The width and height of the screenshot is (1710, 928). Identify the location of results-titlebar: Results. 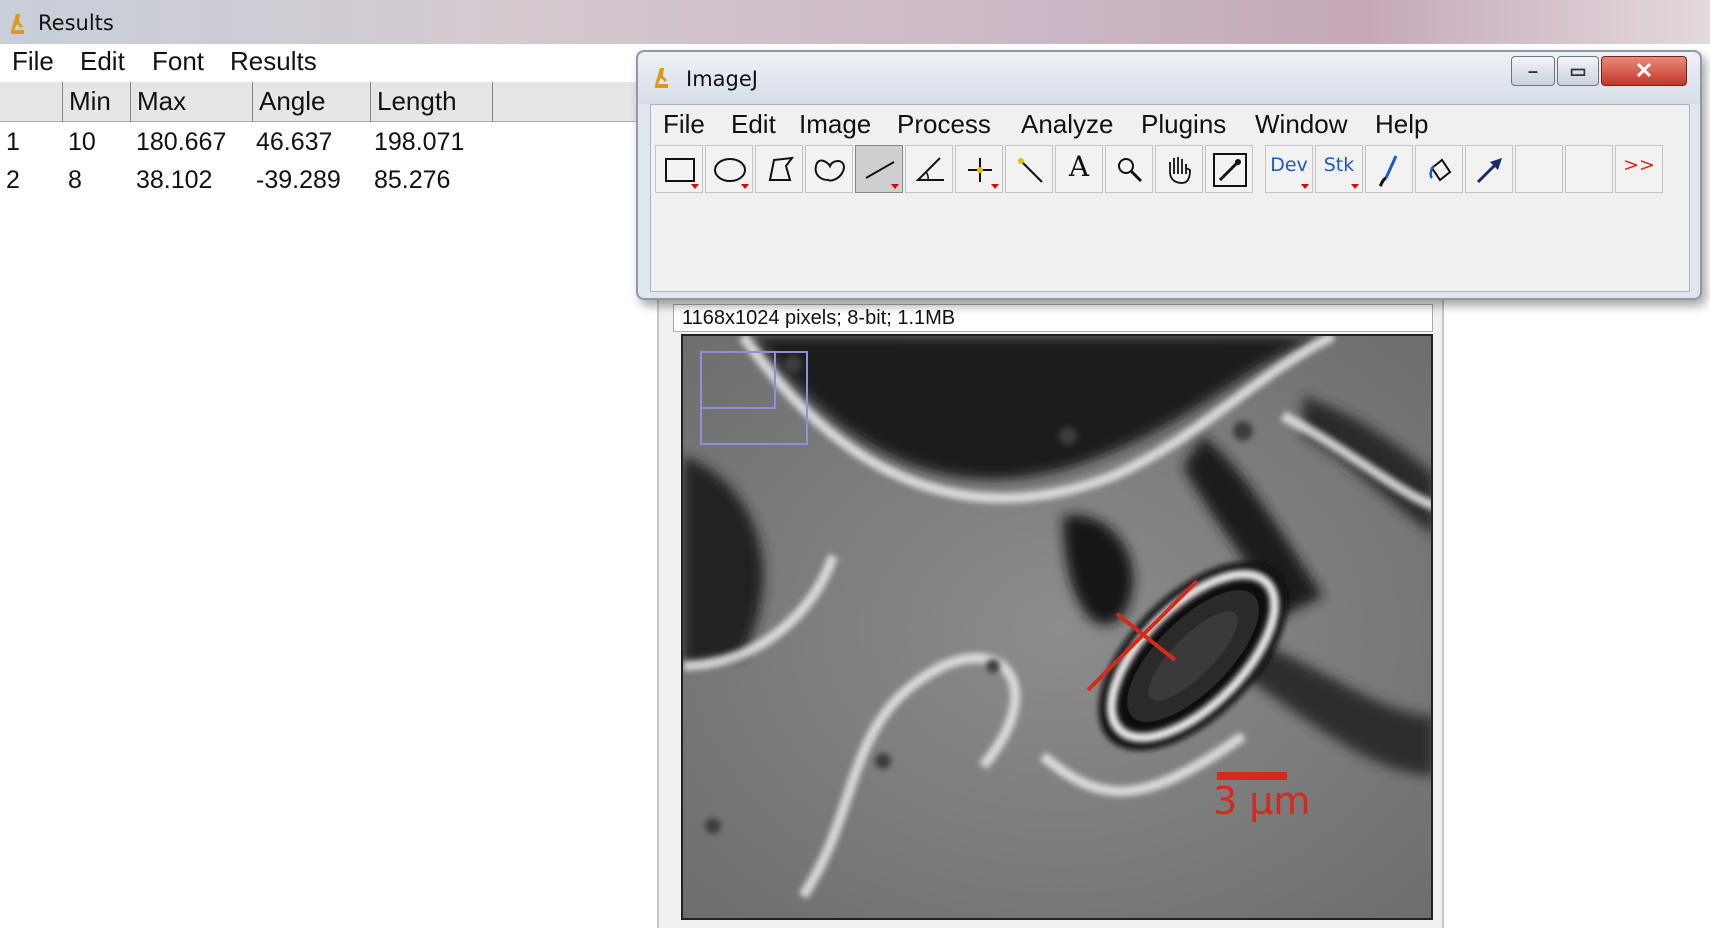
(855, 22).